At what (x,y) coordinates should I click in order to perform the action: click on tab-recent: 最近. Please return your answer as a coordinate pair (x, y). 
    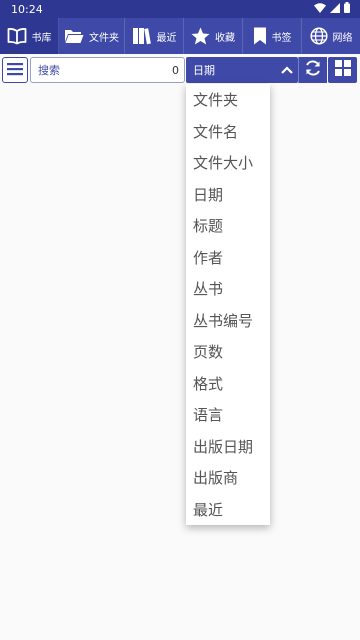
    Looking at the image, I should click on (154, 36).